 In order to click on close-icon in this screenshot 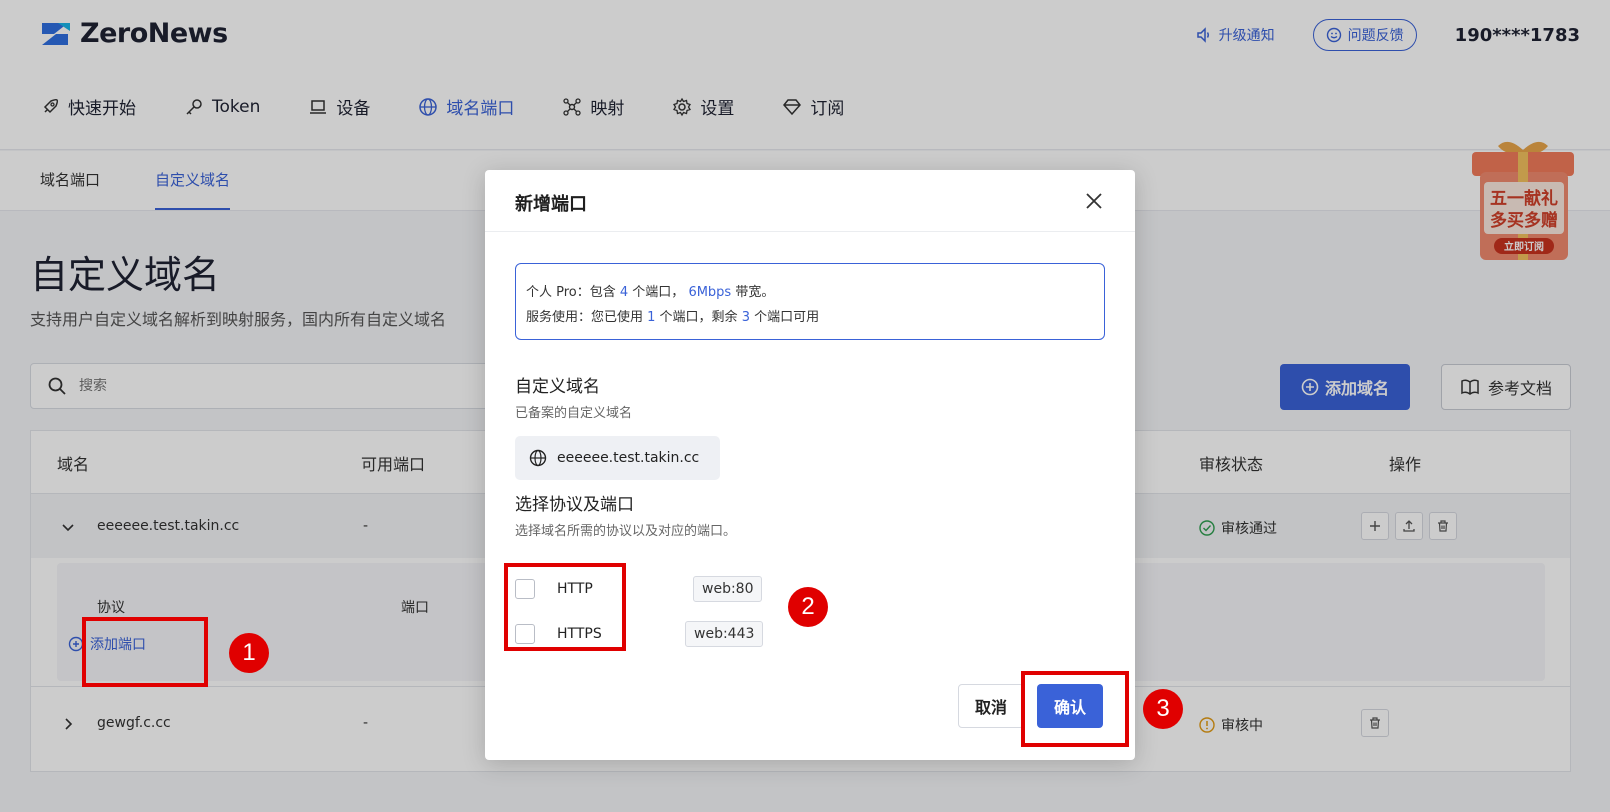, I will do `click(1094, 201)`.